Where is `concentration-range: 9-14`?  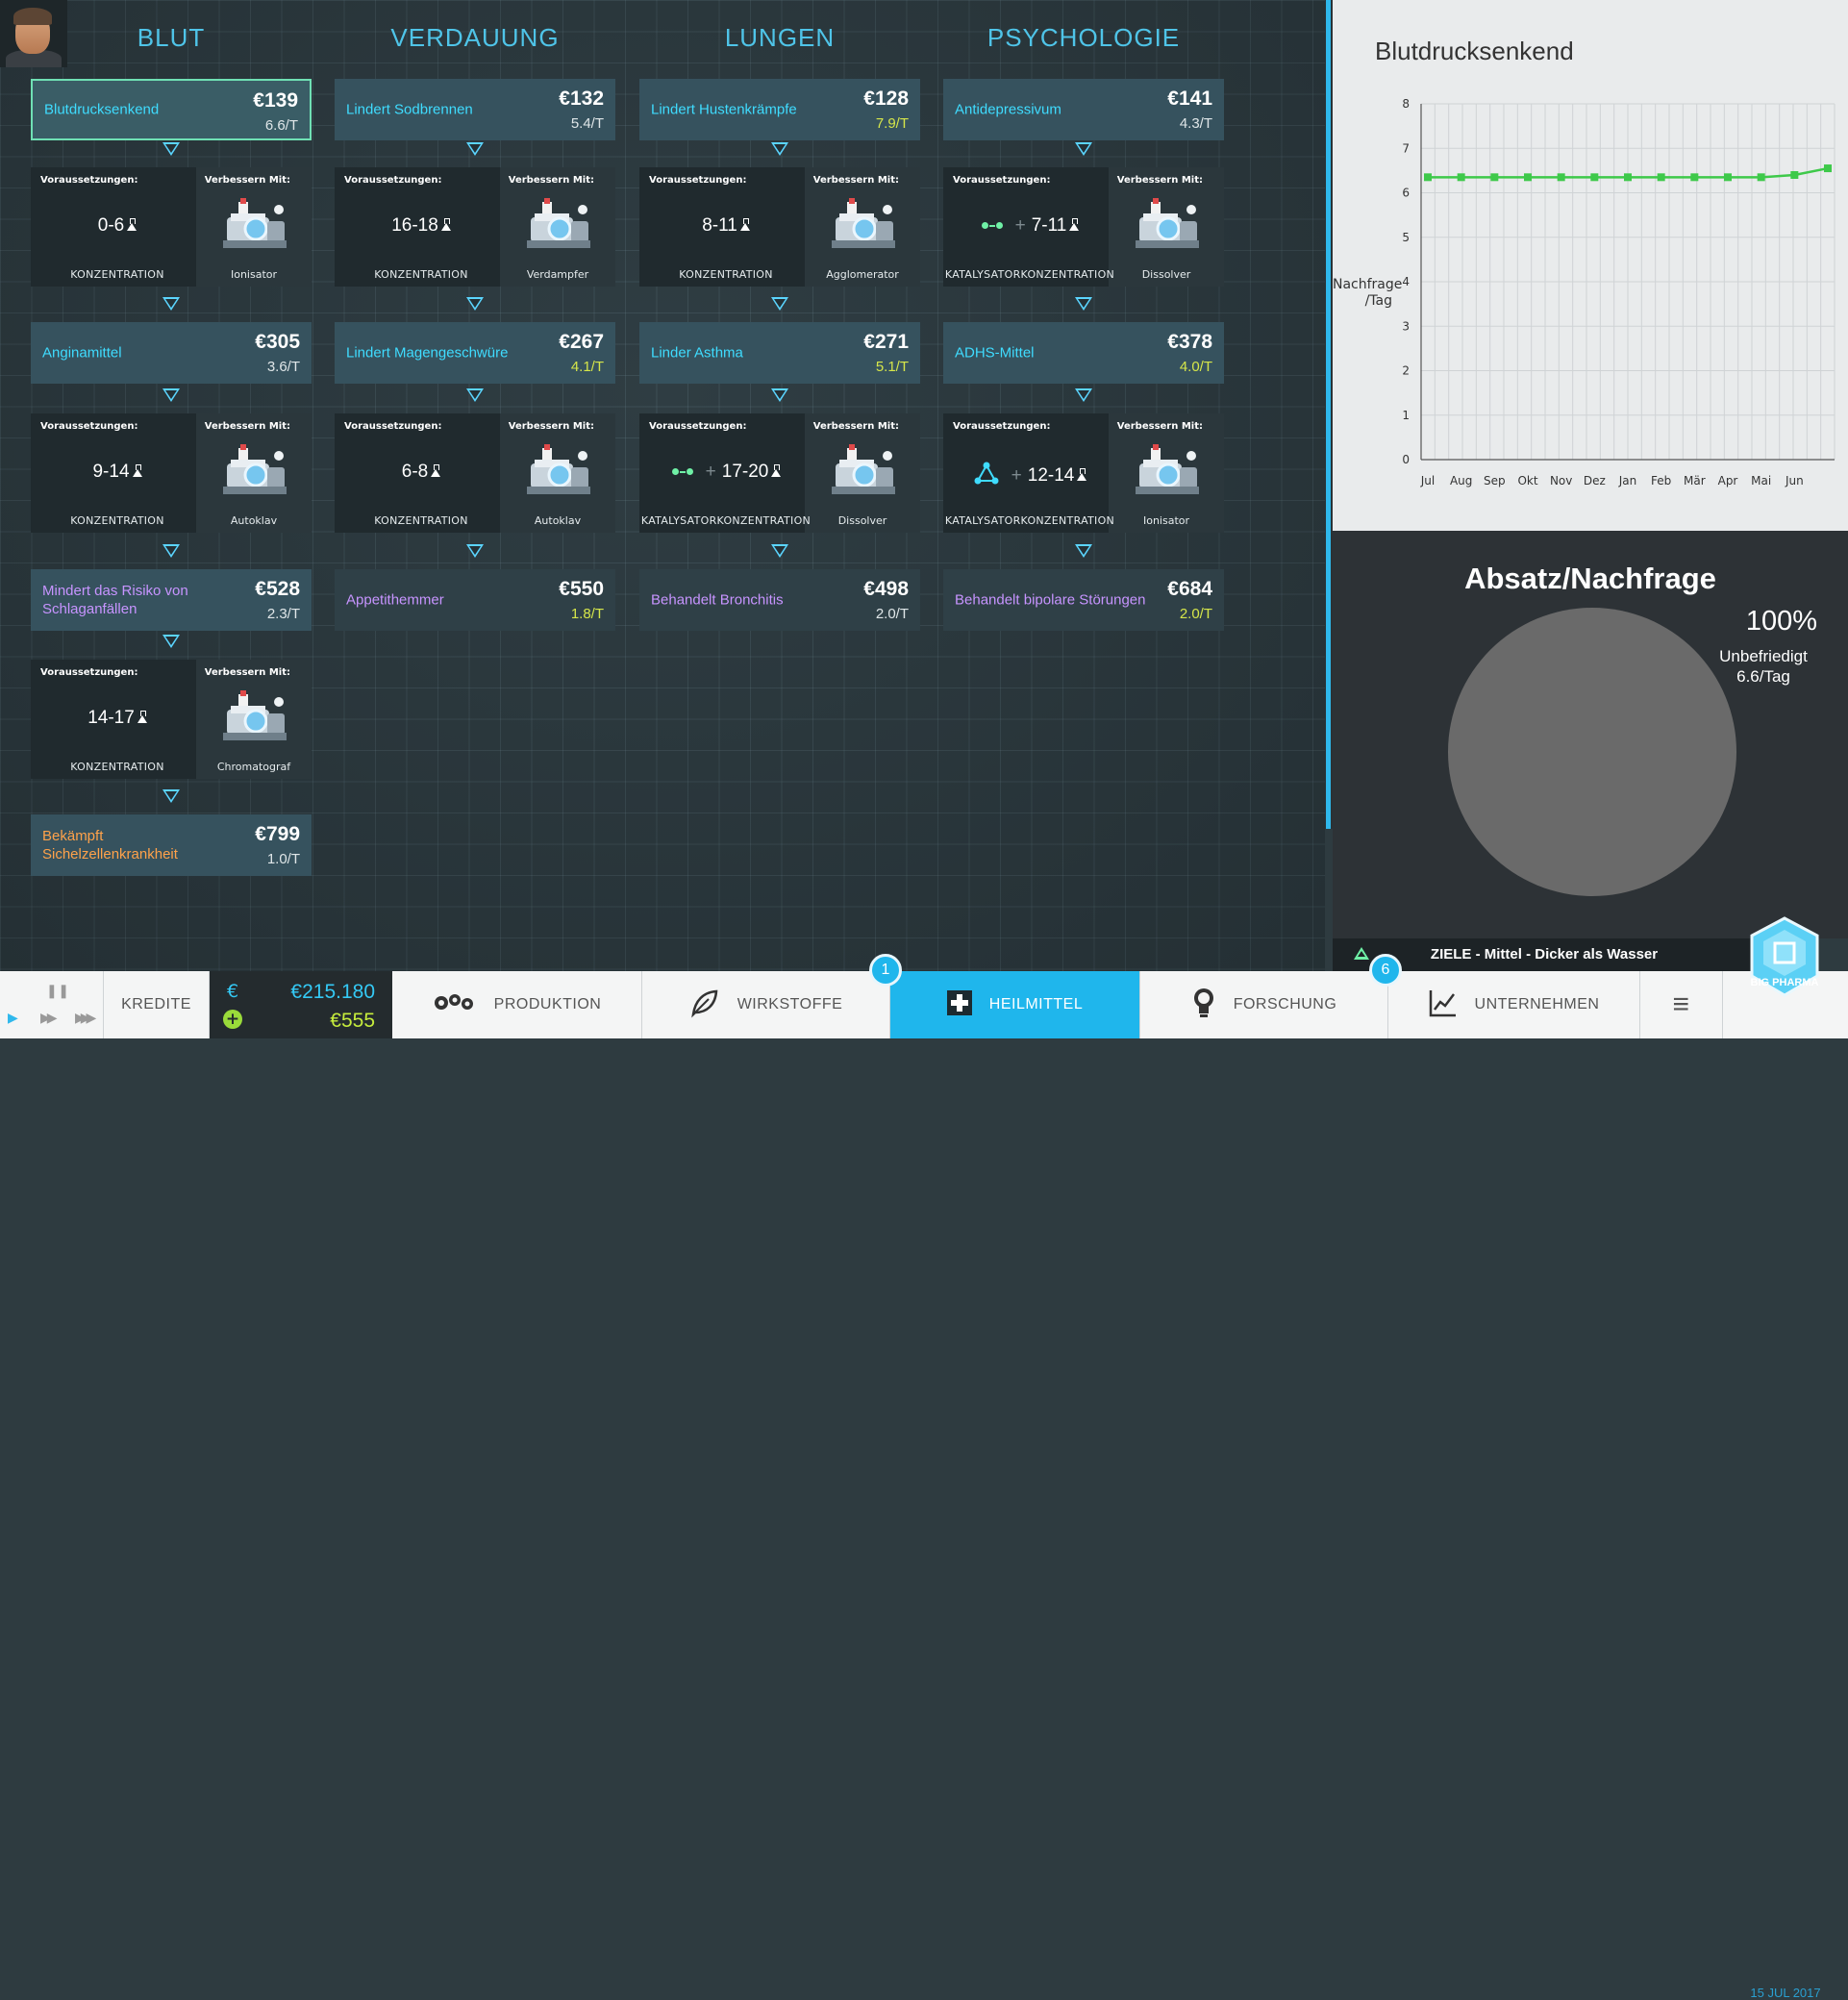 concentration-range: 9-14 is located at coordinates (117, 473).